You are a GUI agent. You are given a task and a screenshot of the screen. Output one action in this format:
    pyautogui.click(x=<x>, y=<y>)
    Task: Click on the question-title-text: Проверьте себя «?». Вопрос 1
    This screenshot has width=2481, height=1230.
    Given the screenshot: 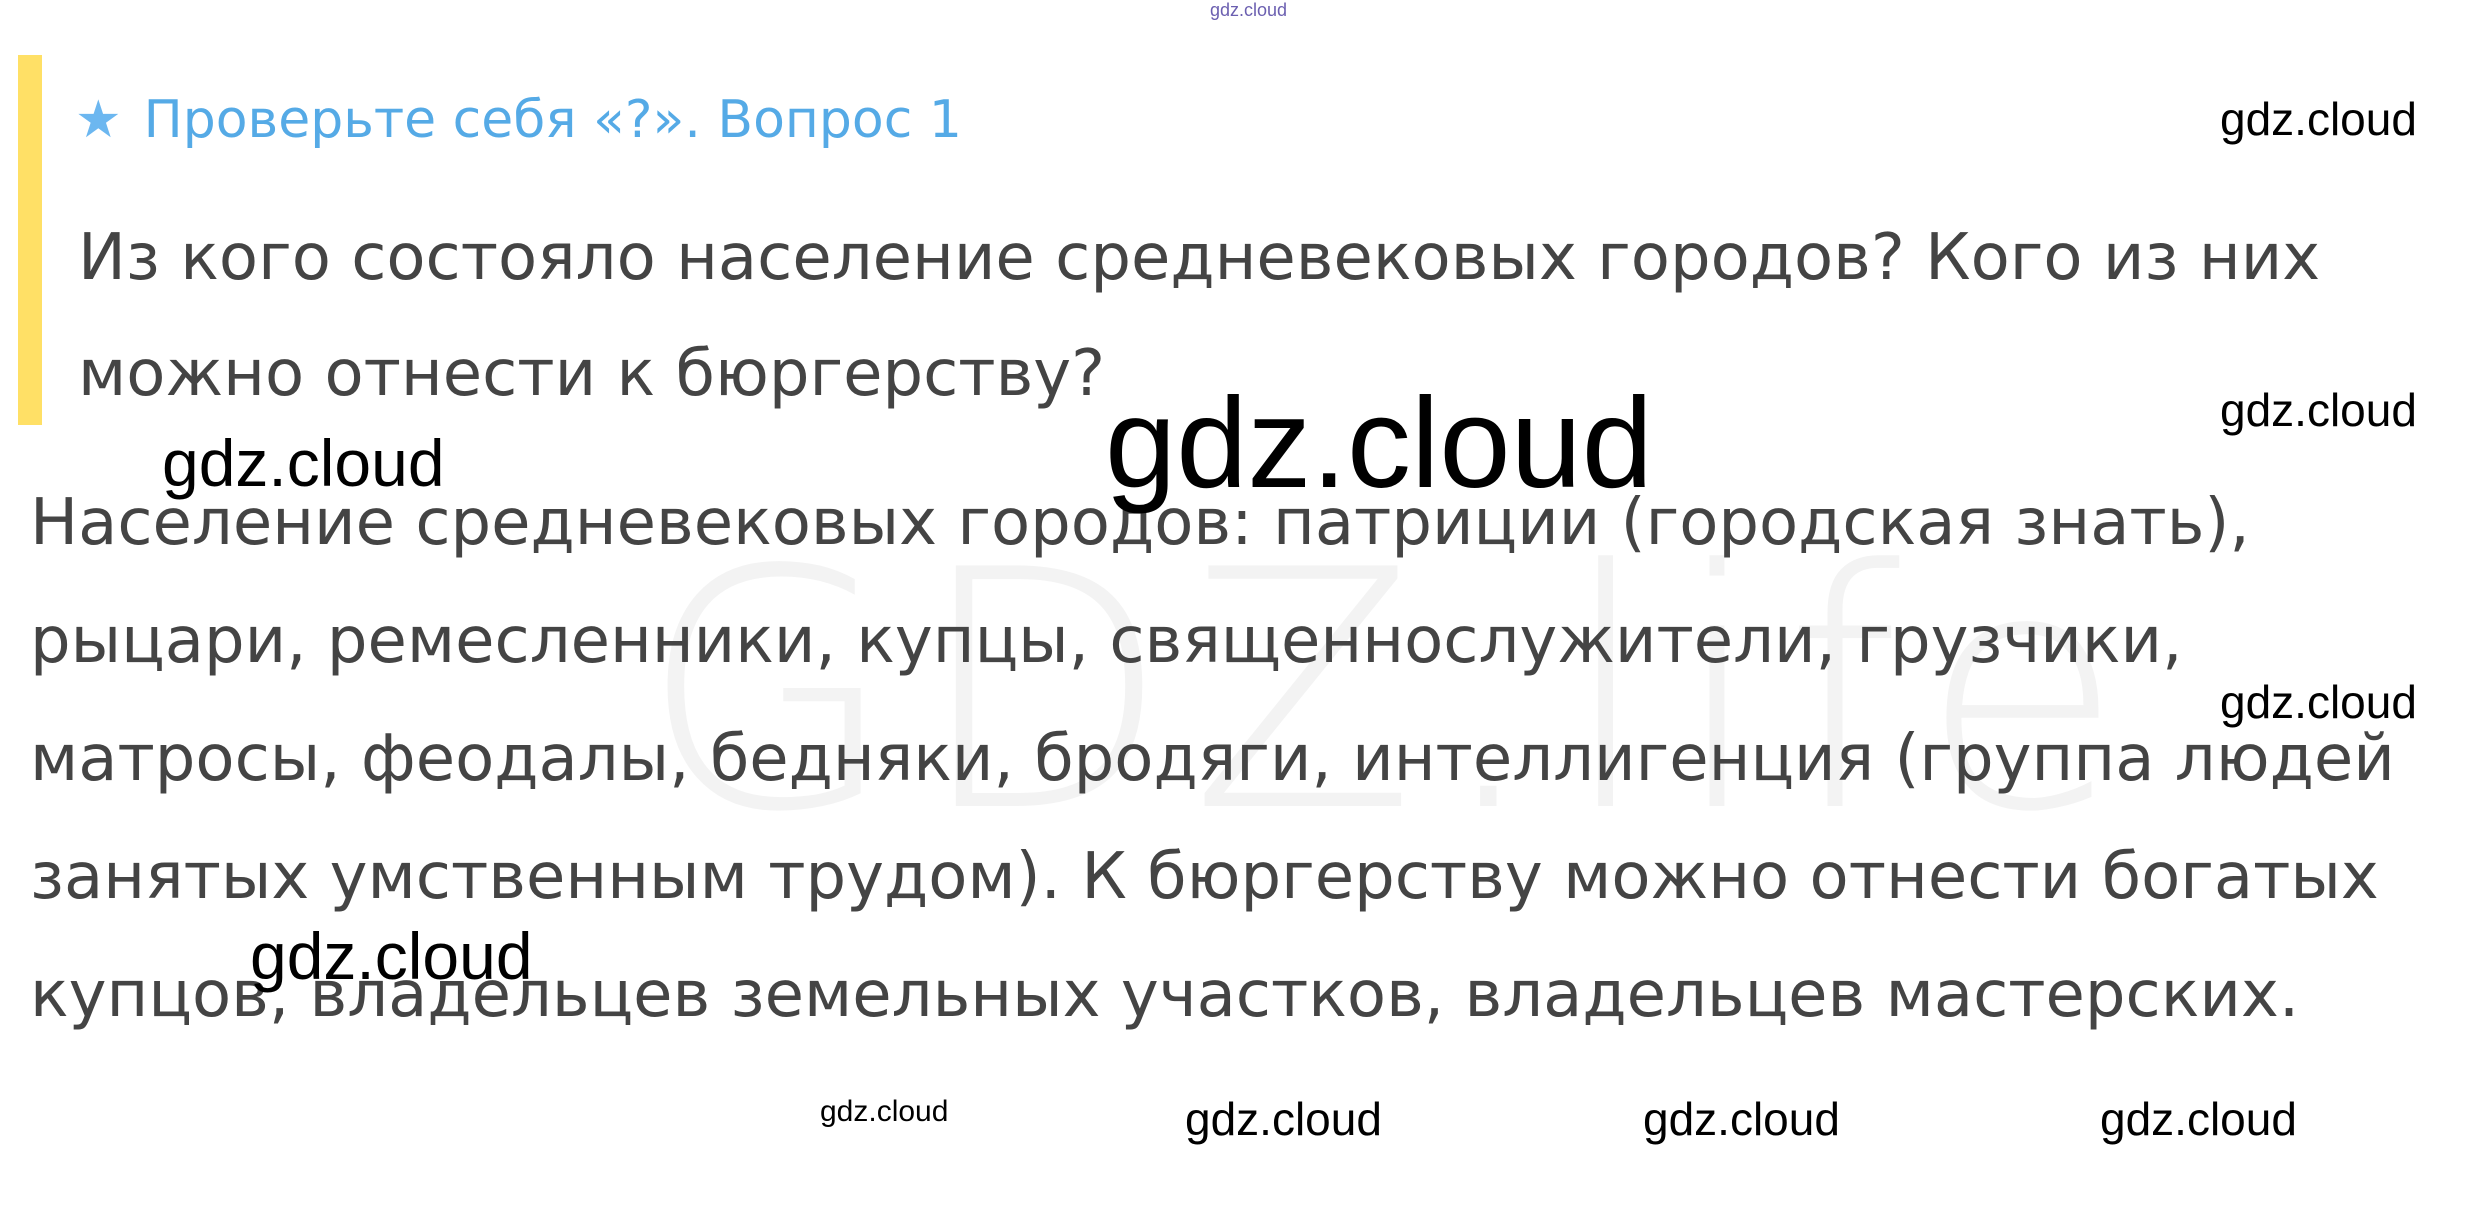 What is the action you would take?
    pyautogui.click(x=552, y=120)
    